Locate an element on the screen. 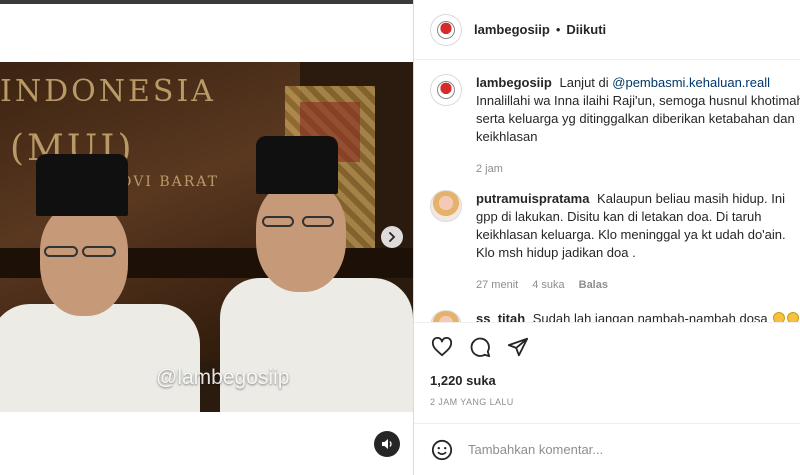 This screenshot has height=475, width=800. heart-icon is located at coordinates (442, 347).